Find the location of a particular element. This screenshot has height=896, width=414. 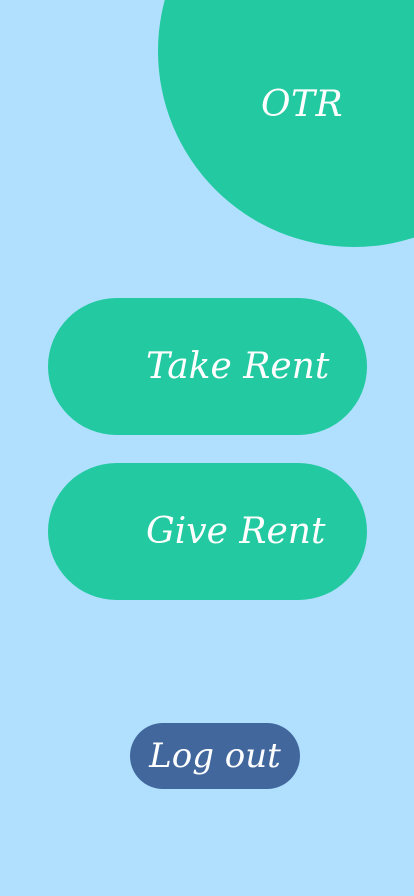

give-rent-button: Give Rent is located at coordinates (207, 531).